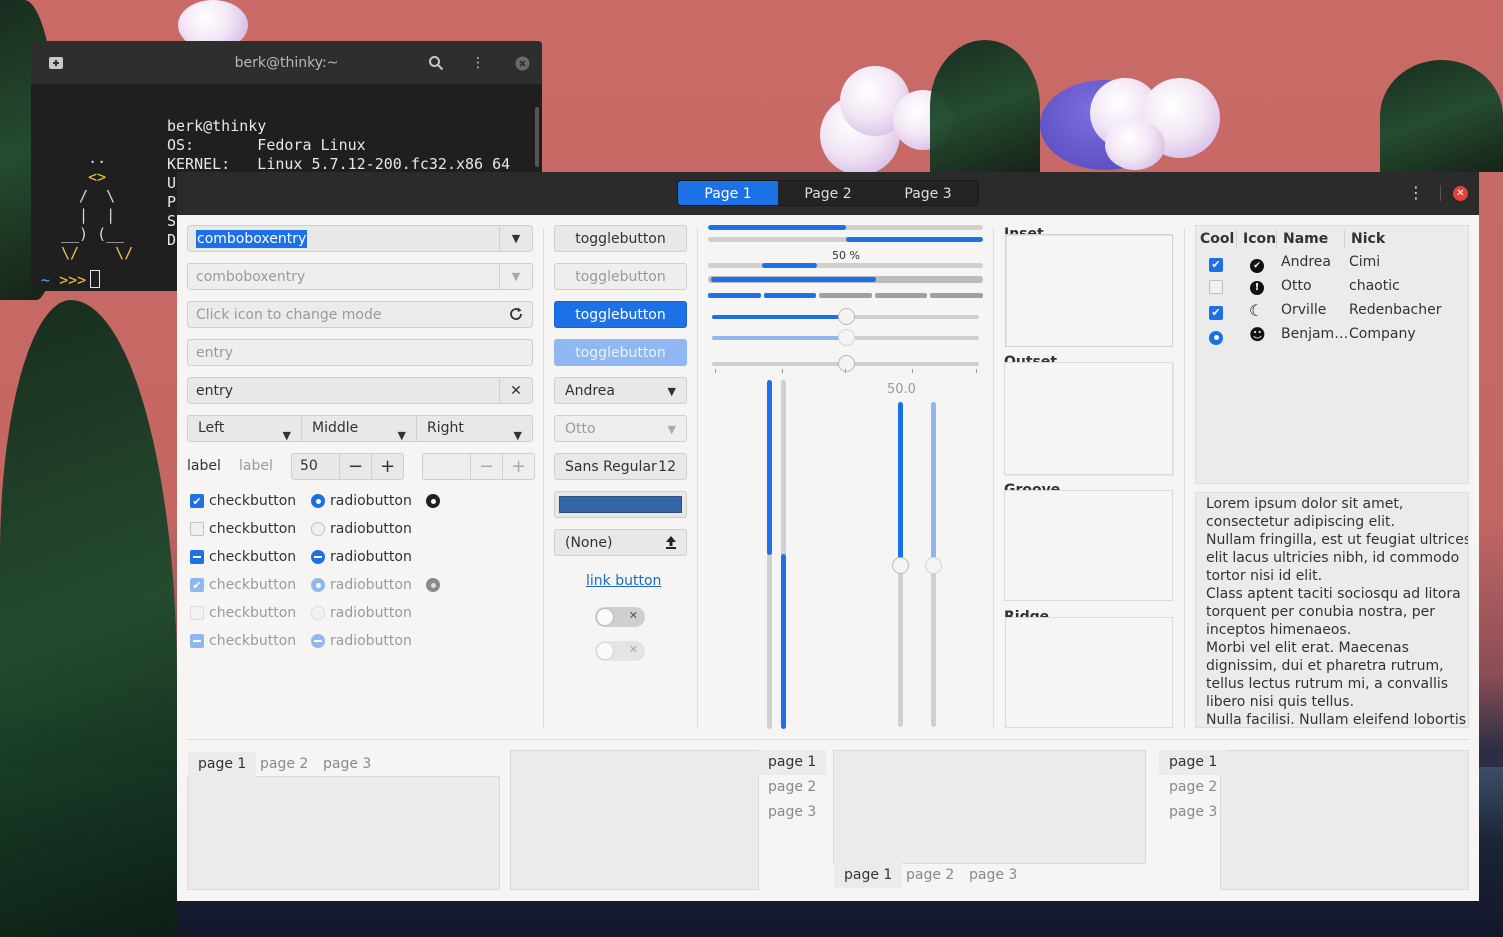 The height and width of the screenshot is (937, 1503). What do you see at coordinates (361, 557) in the screenshot?
I see `radiobutton-mixed: radiobutton` at bounding box center [361, 557].